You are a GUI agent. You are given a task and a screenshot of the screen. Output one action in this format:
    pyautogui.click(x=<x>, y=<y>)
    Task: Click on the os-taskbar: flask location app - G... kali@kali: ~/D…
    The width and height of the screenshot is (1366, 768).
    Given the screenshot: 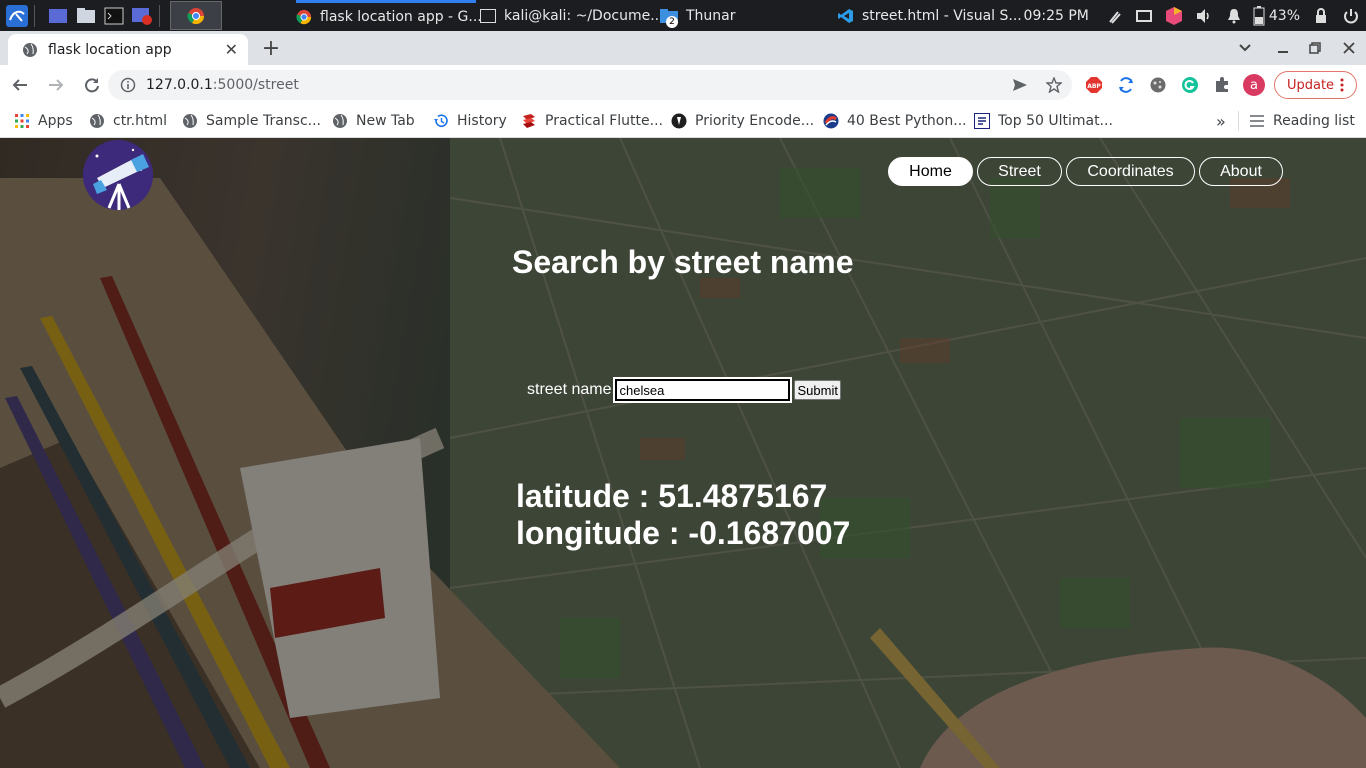 What is the action you would take?
    pyautogui.click(x=683, y=15)
    